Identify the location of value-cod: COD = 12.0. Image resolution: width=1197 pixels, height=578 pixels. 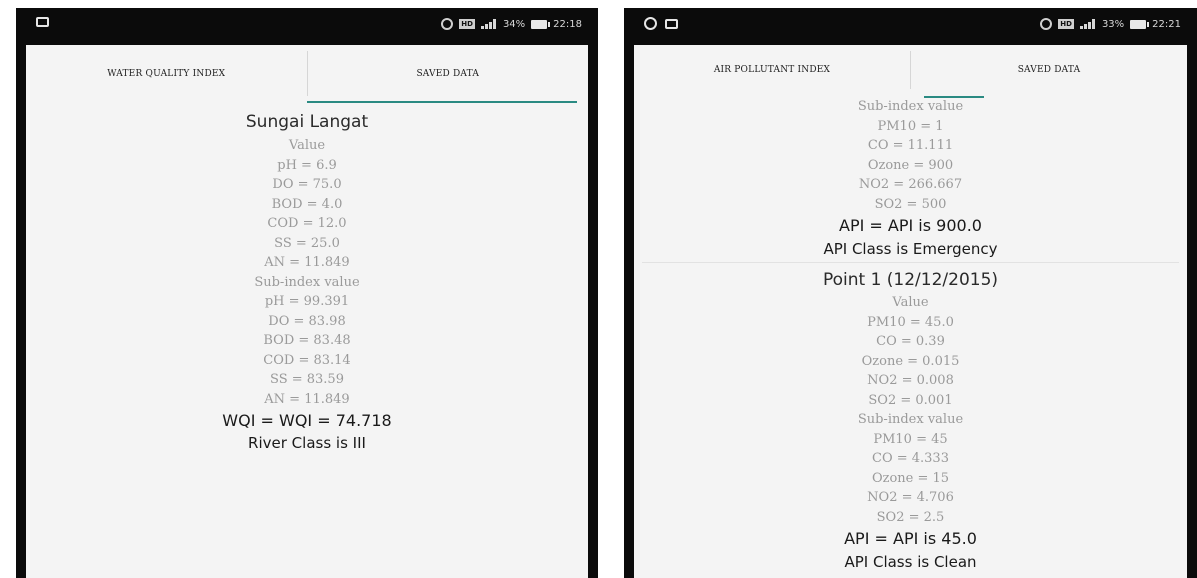
(307, 223).